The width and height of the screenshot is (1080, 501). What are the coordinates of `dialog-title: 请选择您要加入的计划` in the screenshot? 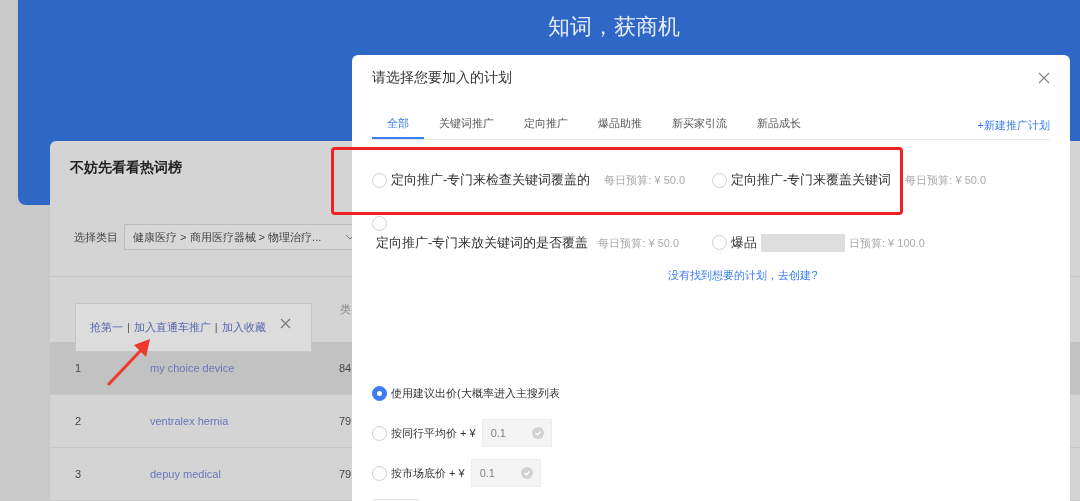 It's located at (442, 77).